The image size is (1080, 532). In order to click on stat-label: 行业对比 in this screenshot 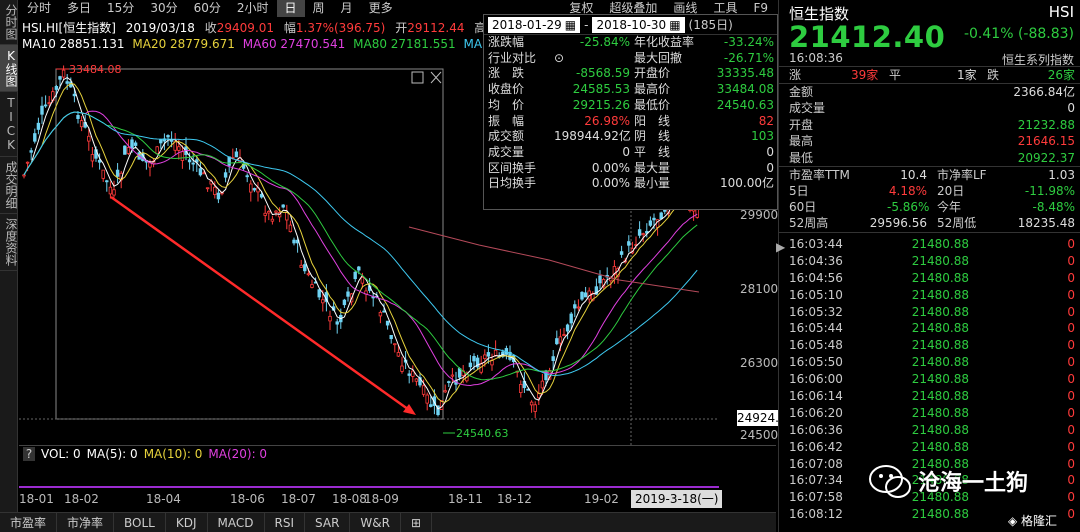, I will do `click(512, 57)`.